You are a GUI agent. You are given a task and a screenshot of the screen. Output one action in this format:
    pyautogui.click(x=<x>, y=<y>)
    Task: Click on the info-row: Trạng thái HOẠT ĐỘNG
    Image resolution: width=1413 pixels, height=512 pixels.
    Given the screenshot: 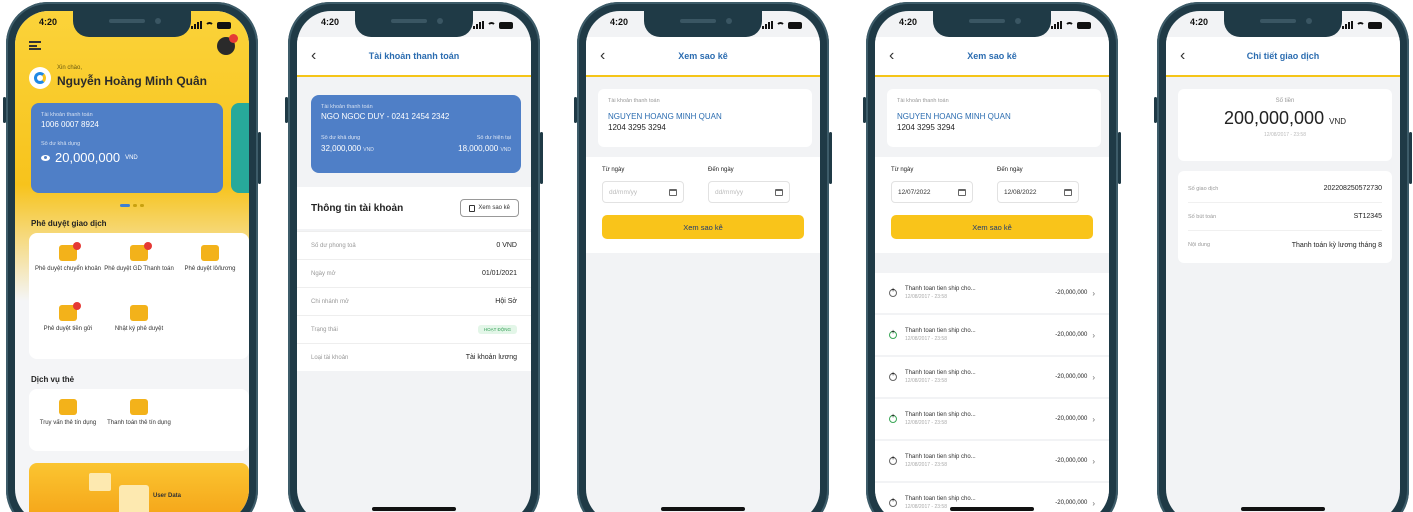 What is the action you would take?
    pyautogui.click(x=414, y=329)
    